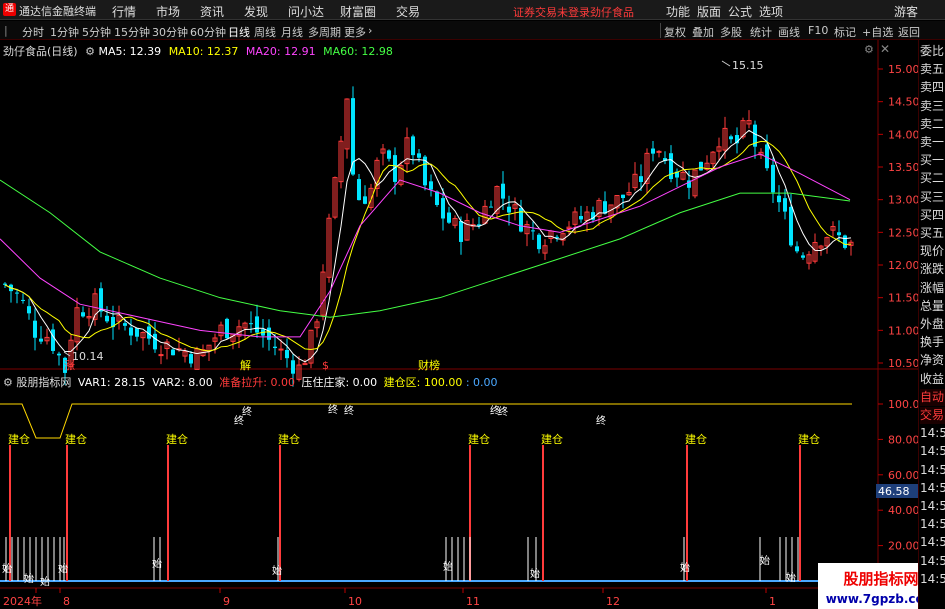 The image size is (945, 609). What do you see at coordinates (872, 599) in the screenshot?
I see `watermark-url: www.7gpzb.com` at bounding box center [872, 599].